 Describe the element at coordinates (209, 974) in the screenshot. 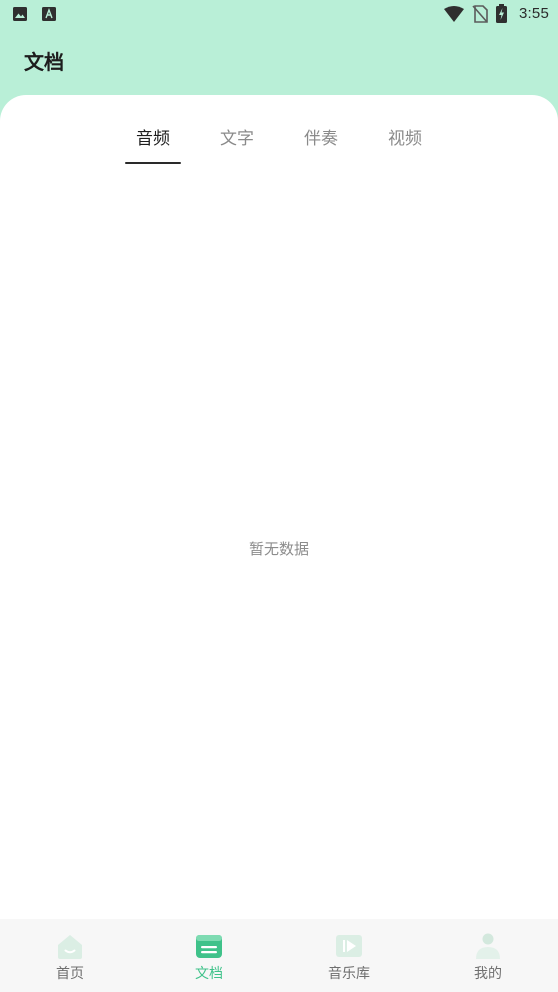

I see `nav-label-document: 文档` at that location.